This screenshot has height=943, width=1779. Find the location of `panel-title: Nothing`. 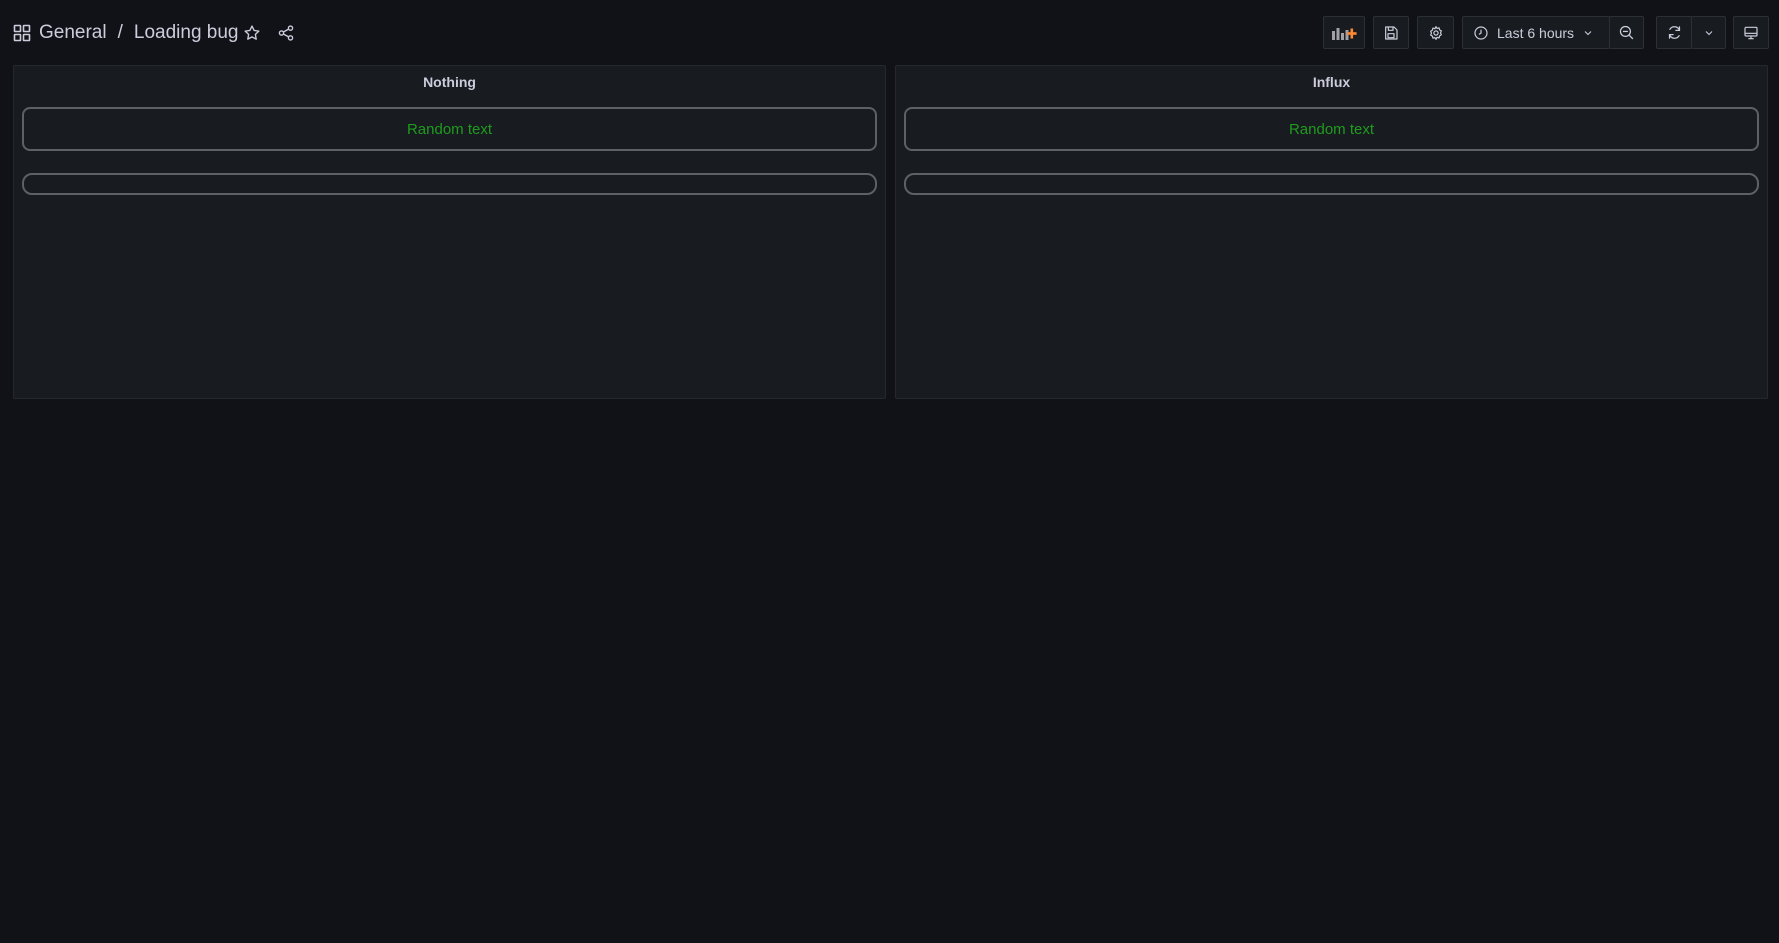

panel-title: Nothing is located at coordinates (449, 82).